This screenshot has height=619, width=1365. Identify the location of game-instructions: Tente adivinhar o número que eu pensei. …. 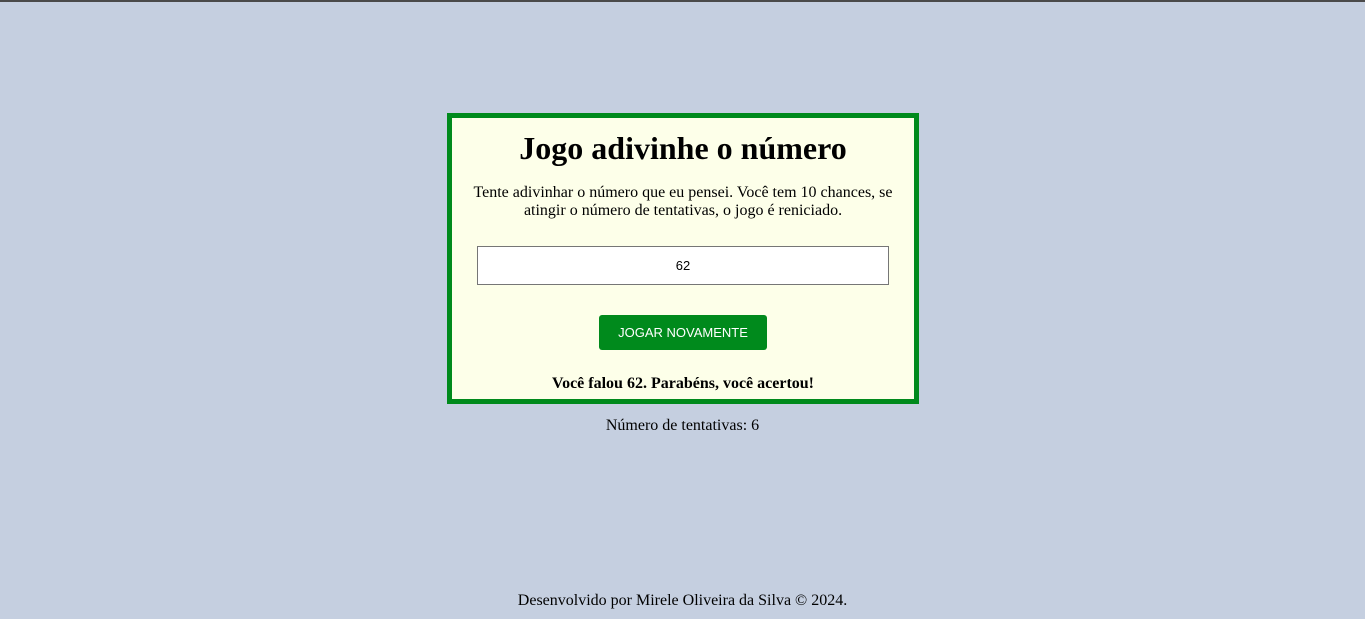
(683, 201).